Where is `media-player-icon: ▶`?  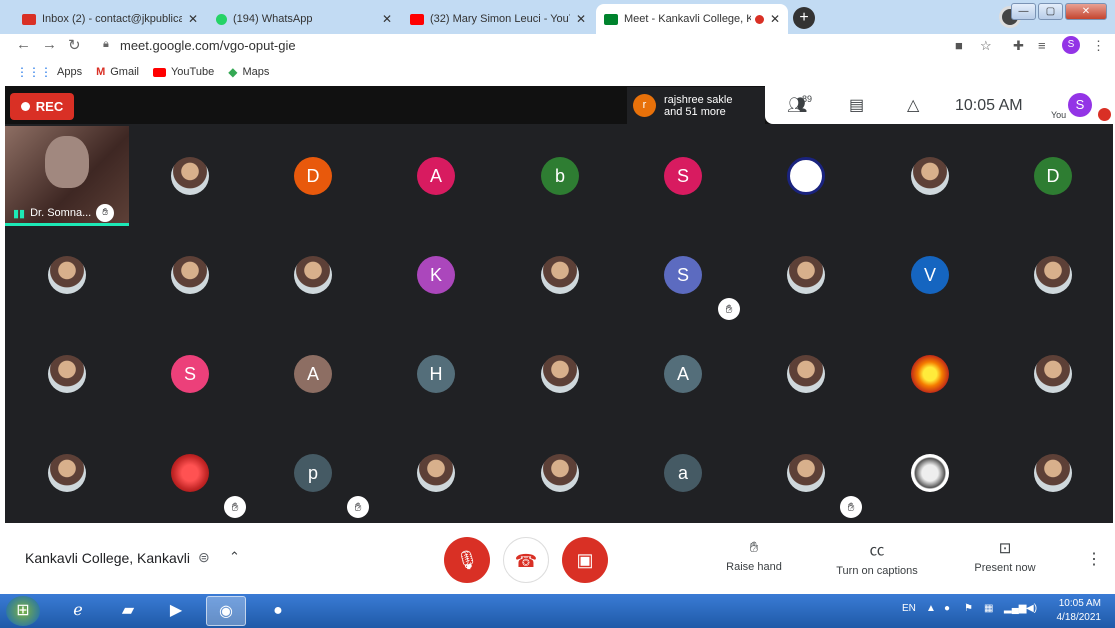
media-player-icon: ▶ is located at coordinates (176, 611).